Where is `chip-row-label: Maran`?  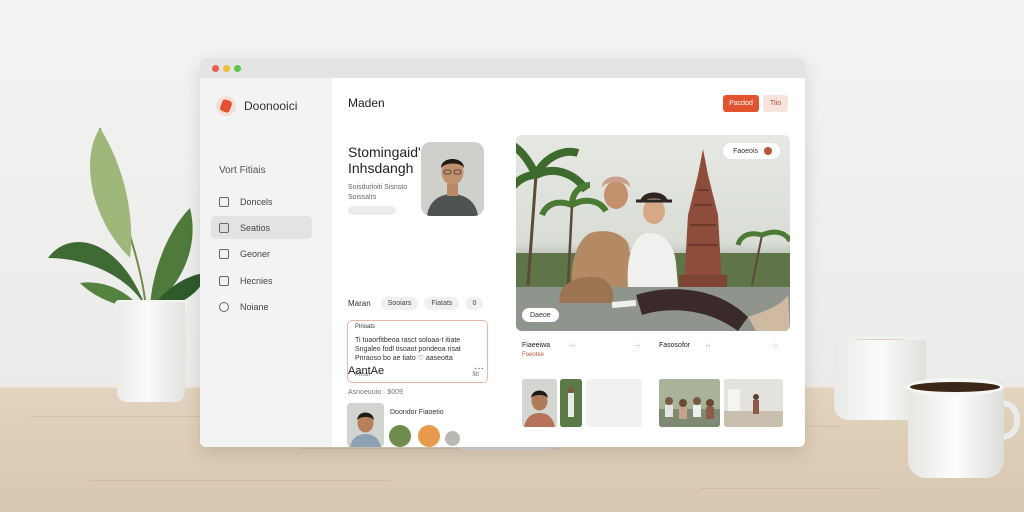 chip-row-label: Maran is located at coordinates (359, 303).